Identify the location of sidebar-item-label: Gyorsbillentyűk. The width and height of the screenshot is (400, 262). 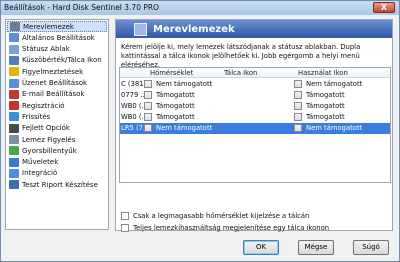
(49, 150).